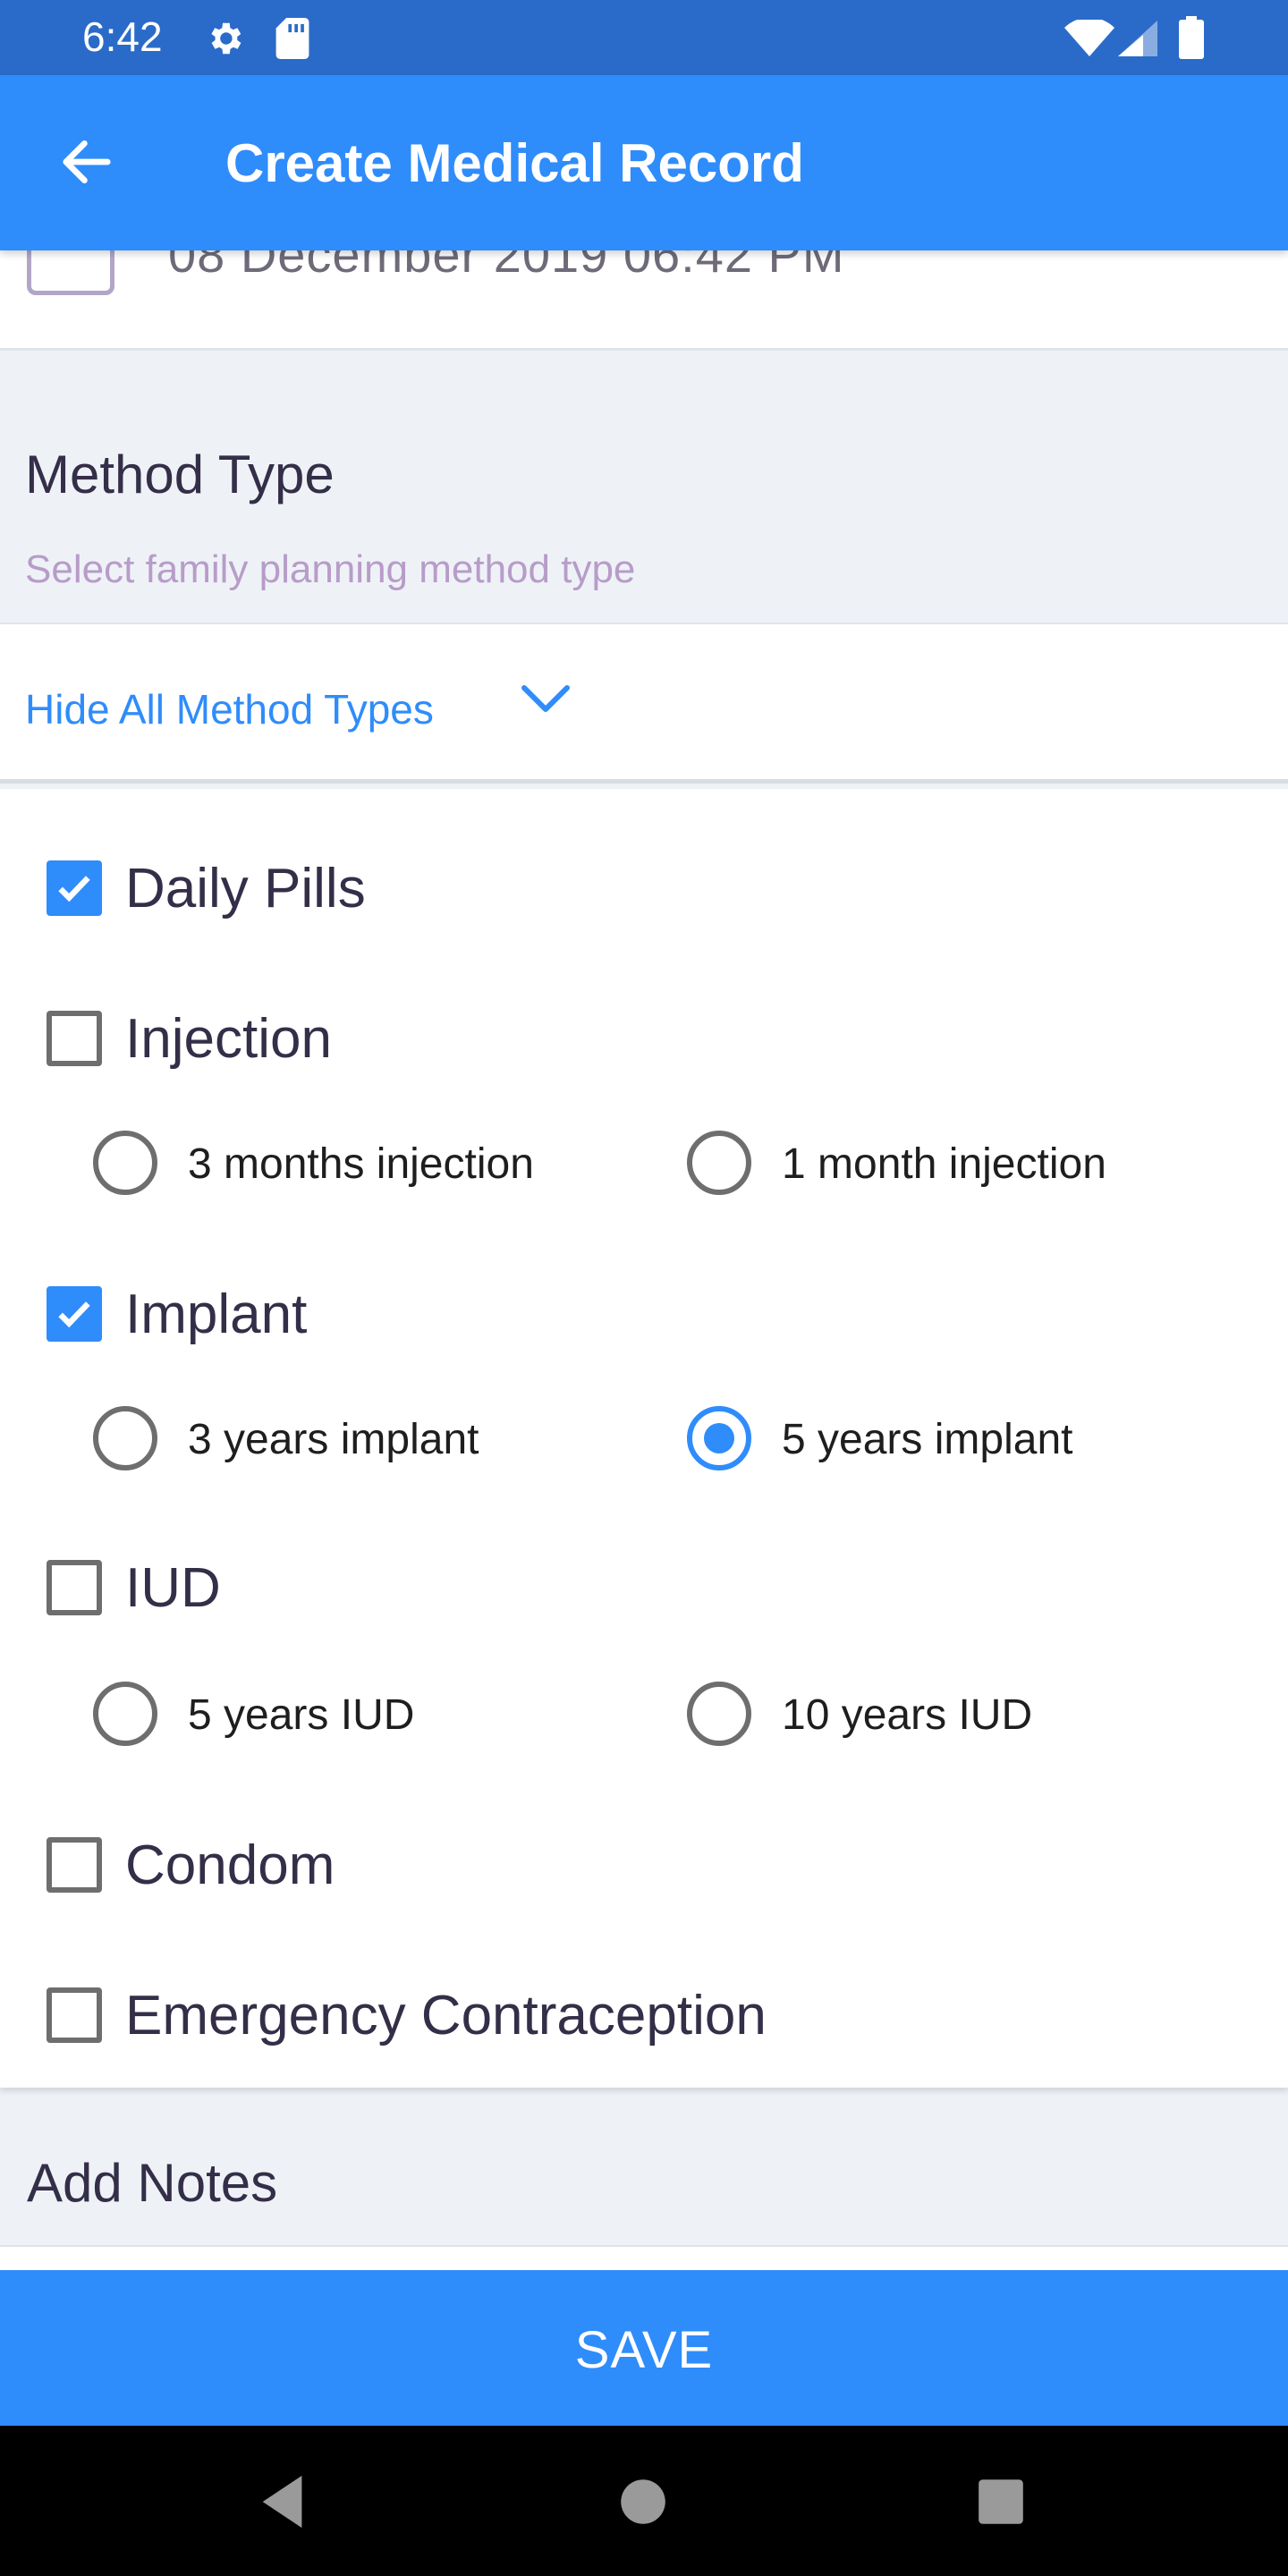  I want to click on page-title: Create Medical Record, so click(514, 163).